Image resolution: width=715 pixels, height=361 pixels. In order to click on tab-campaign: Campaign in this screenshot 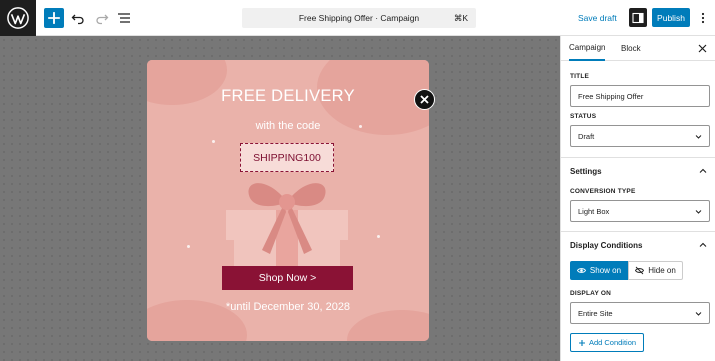, I will do `click(587, 48)`.